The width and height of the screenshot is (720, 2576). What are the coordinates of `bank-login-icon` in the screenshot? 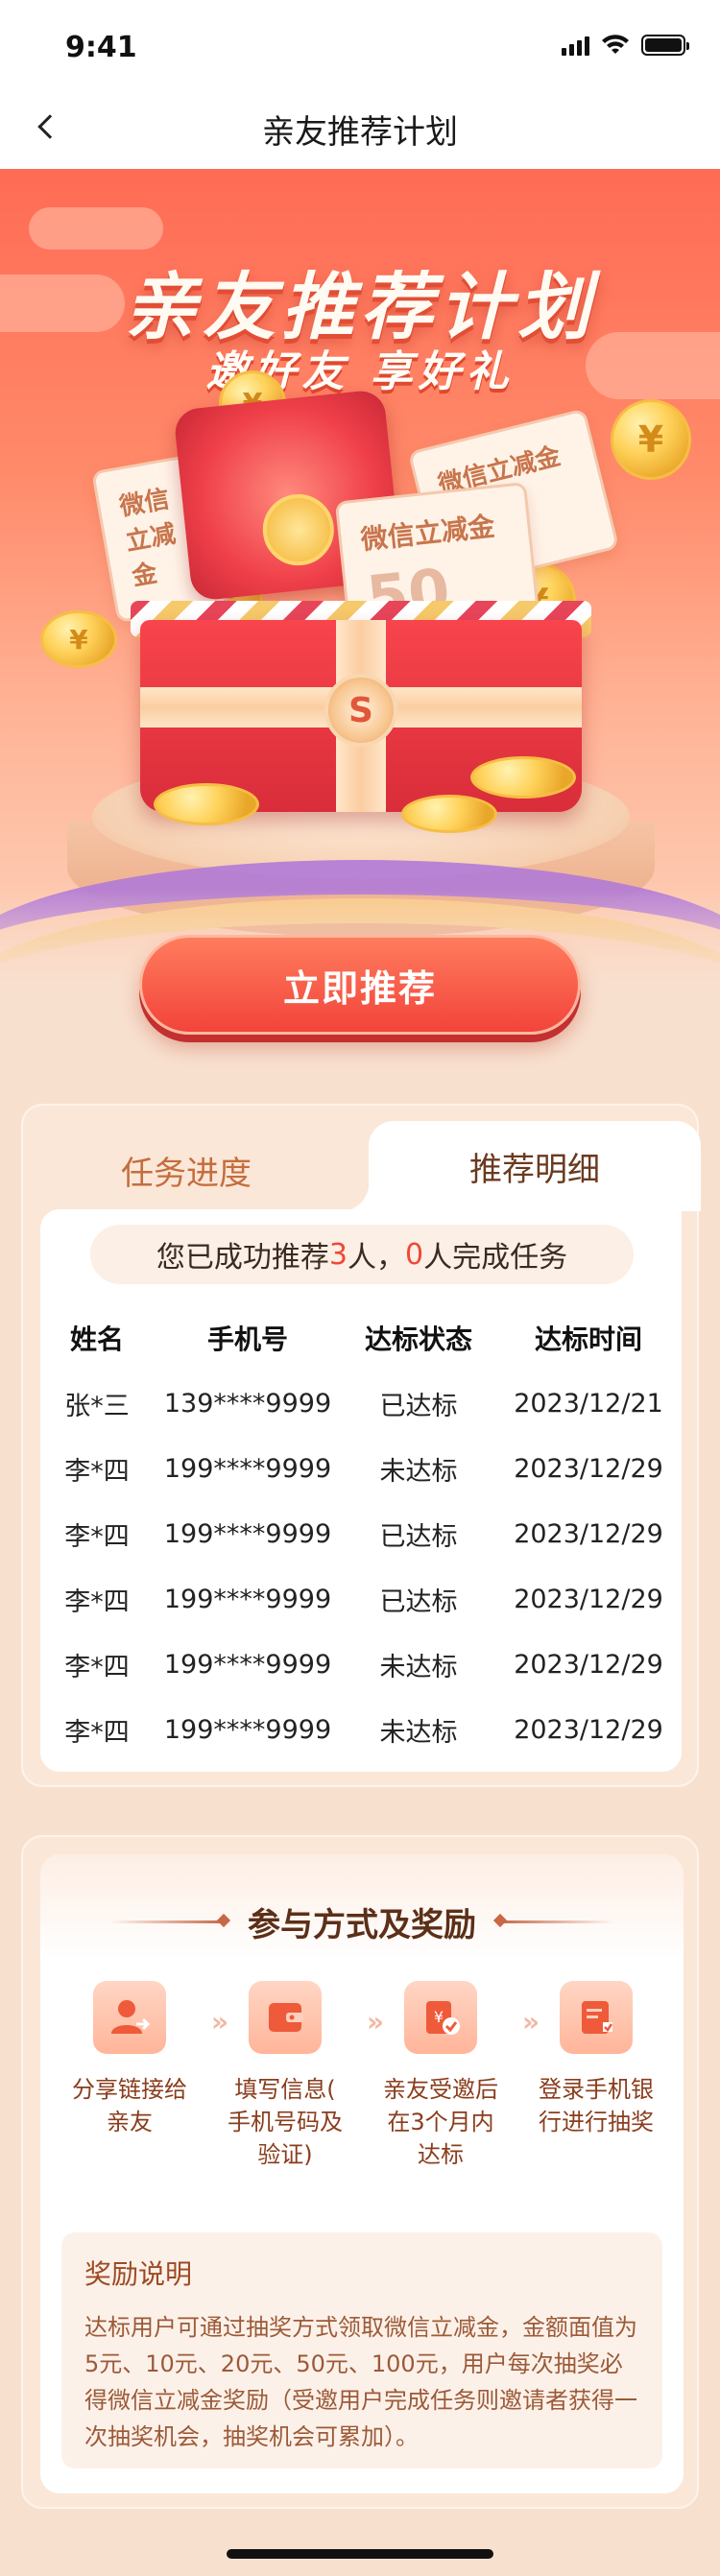 It's located at (596, 2018).